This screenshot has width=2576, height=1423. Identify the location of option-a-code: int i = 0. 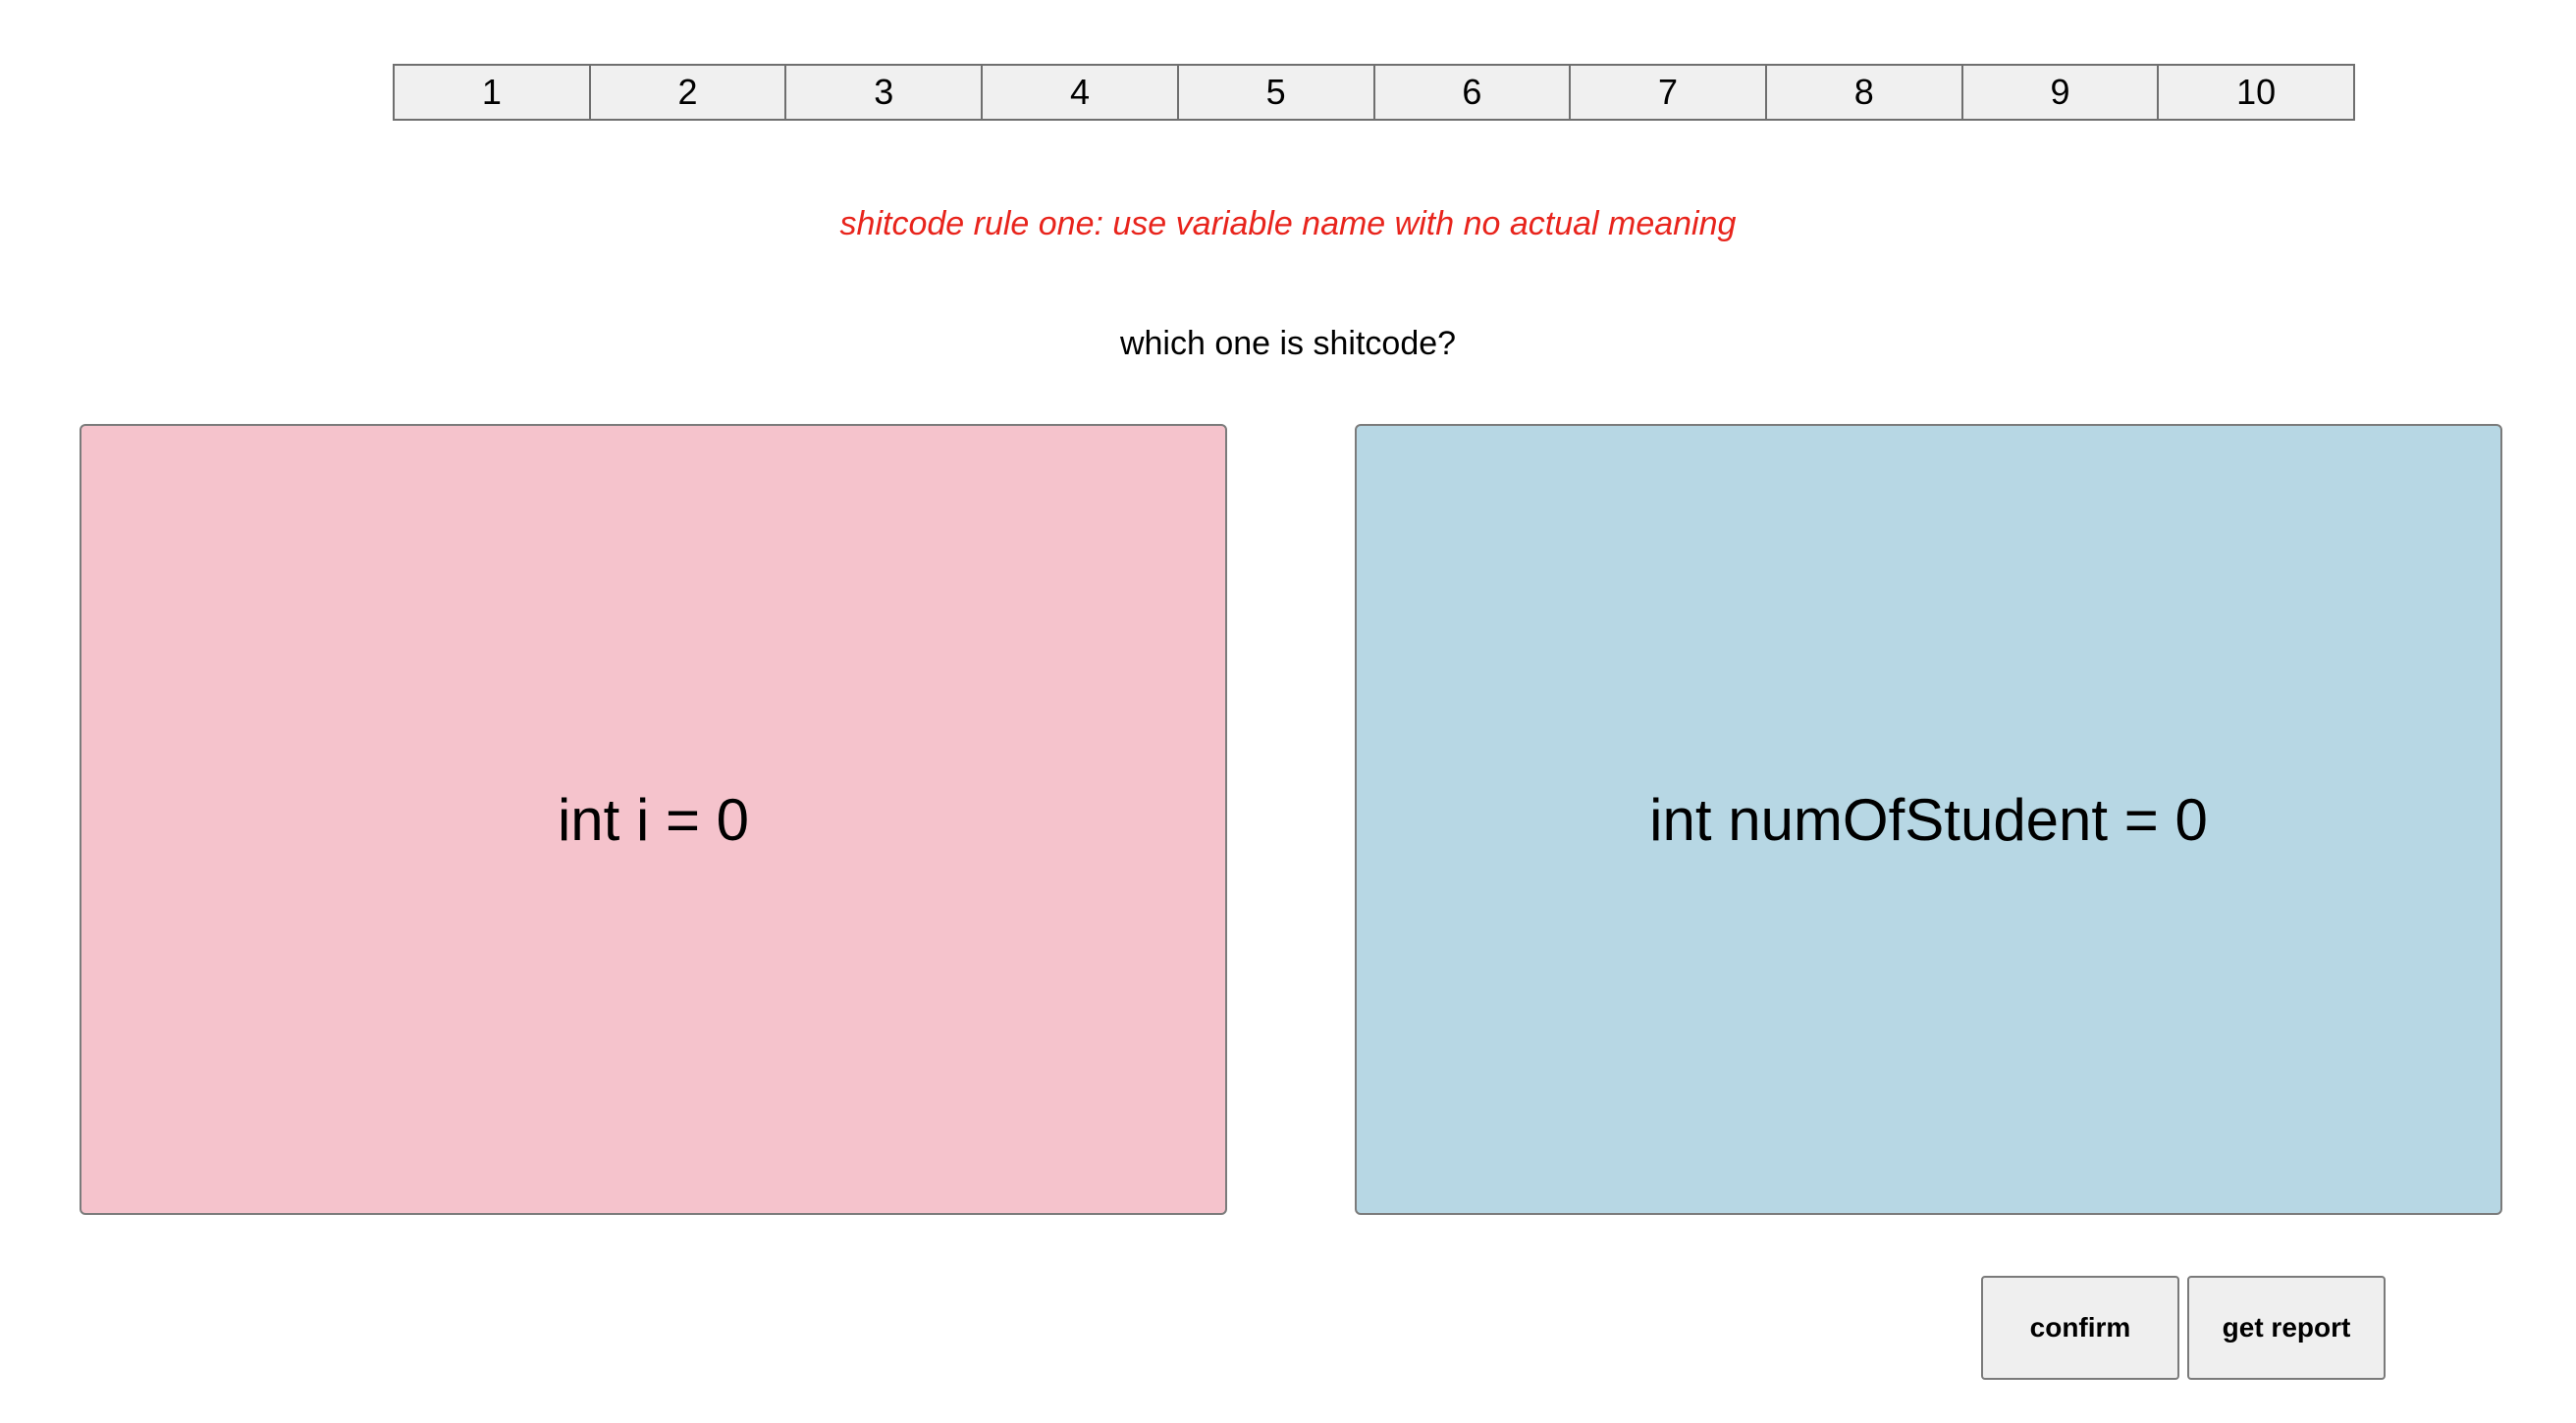
(653, 819).